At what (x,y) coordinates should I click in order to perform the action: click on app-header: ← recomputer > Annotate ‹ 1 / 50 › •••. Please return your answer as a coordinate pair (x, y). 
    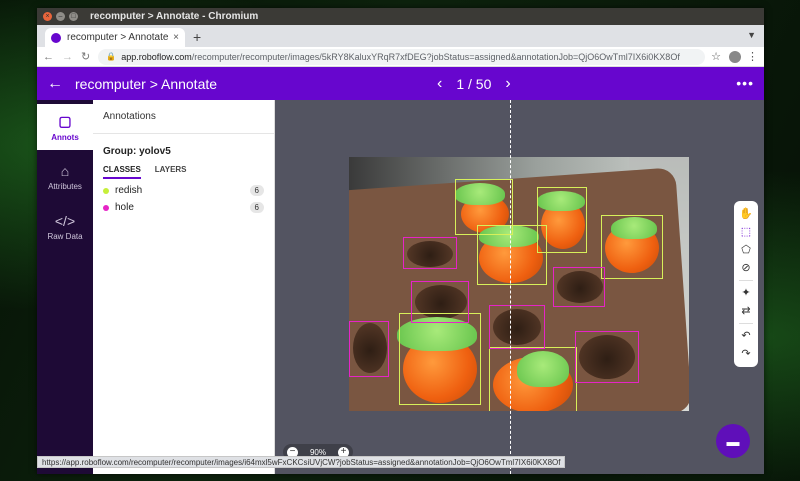
    Looking at the image, I should click on (400, 83).